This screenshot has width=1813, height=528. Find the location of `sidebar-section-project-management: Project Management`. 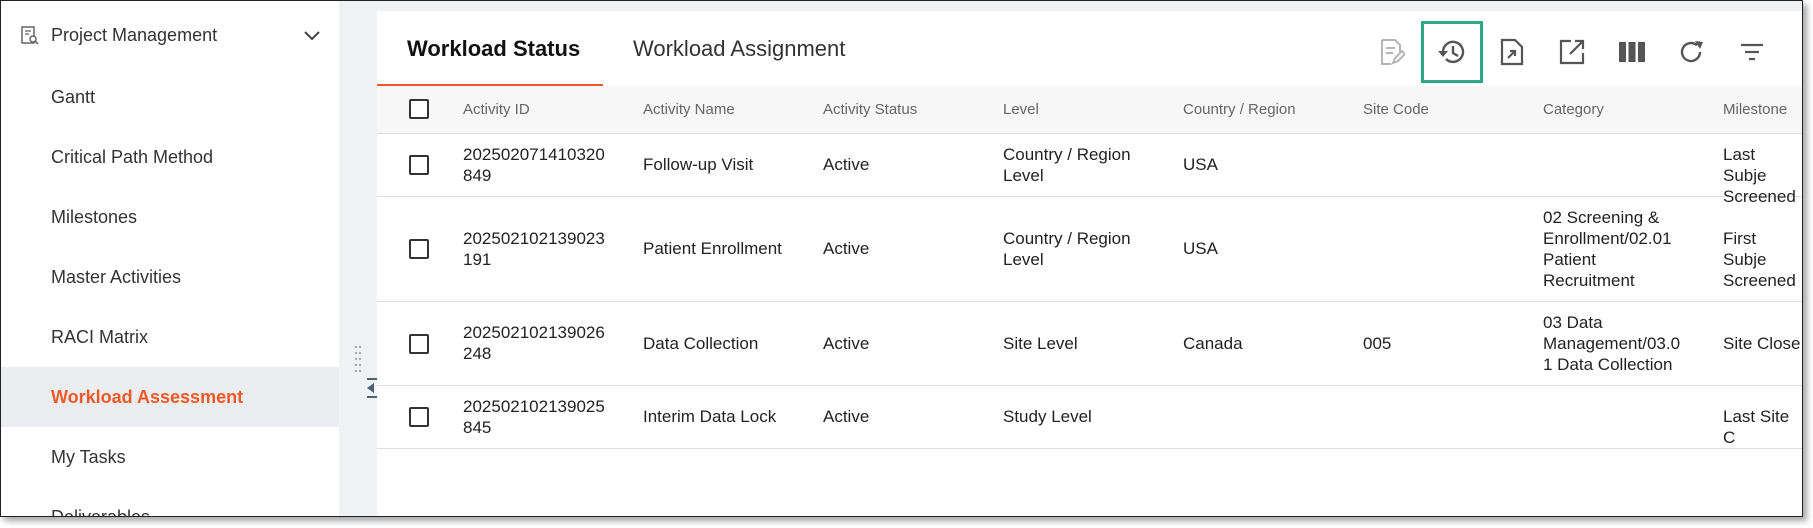

sidebar-section-project-management: Project Management is located at coordinates (170, 36).